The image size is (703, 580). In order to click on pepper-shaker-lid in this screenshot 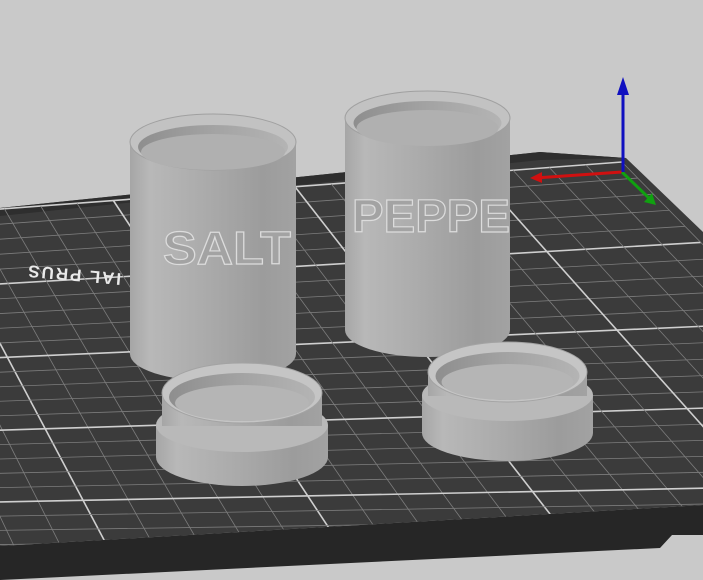, I will do `click(507, 401)`.